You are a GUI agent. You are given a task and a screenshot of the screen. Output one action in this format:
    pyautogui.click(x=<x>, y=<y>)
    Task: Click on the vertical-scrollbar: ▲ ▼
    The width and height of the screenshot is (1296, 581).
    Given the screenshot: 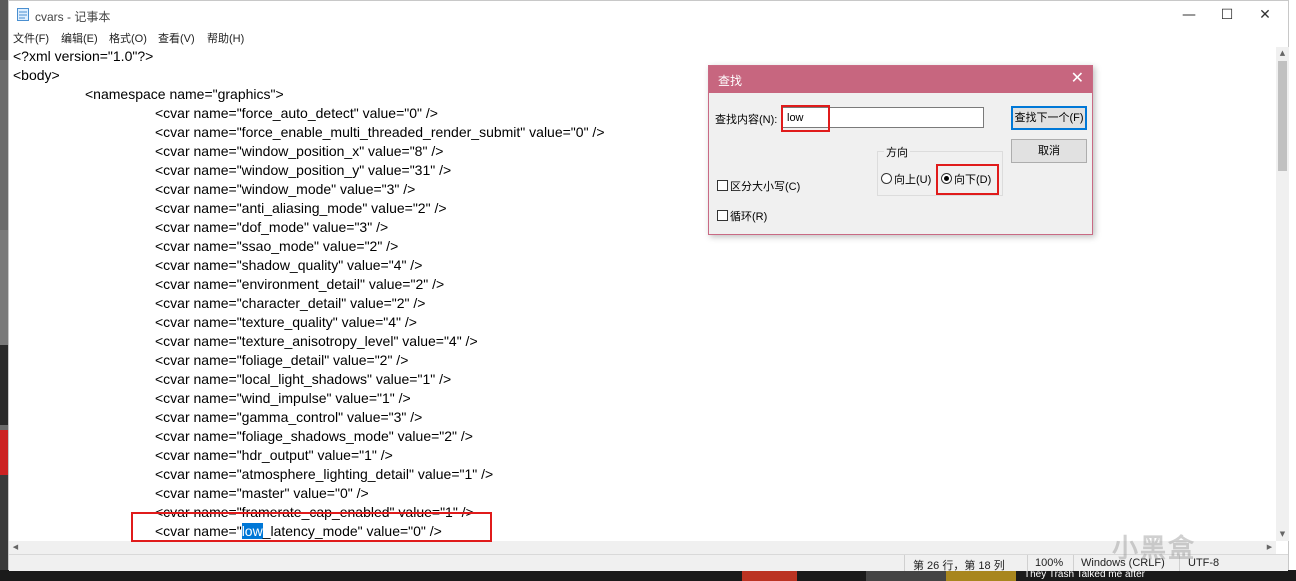 What is the action you would take?
    pyautogui.click(x=1282, y=294)
    